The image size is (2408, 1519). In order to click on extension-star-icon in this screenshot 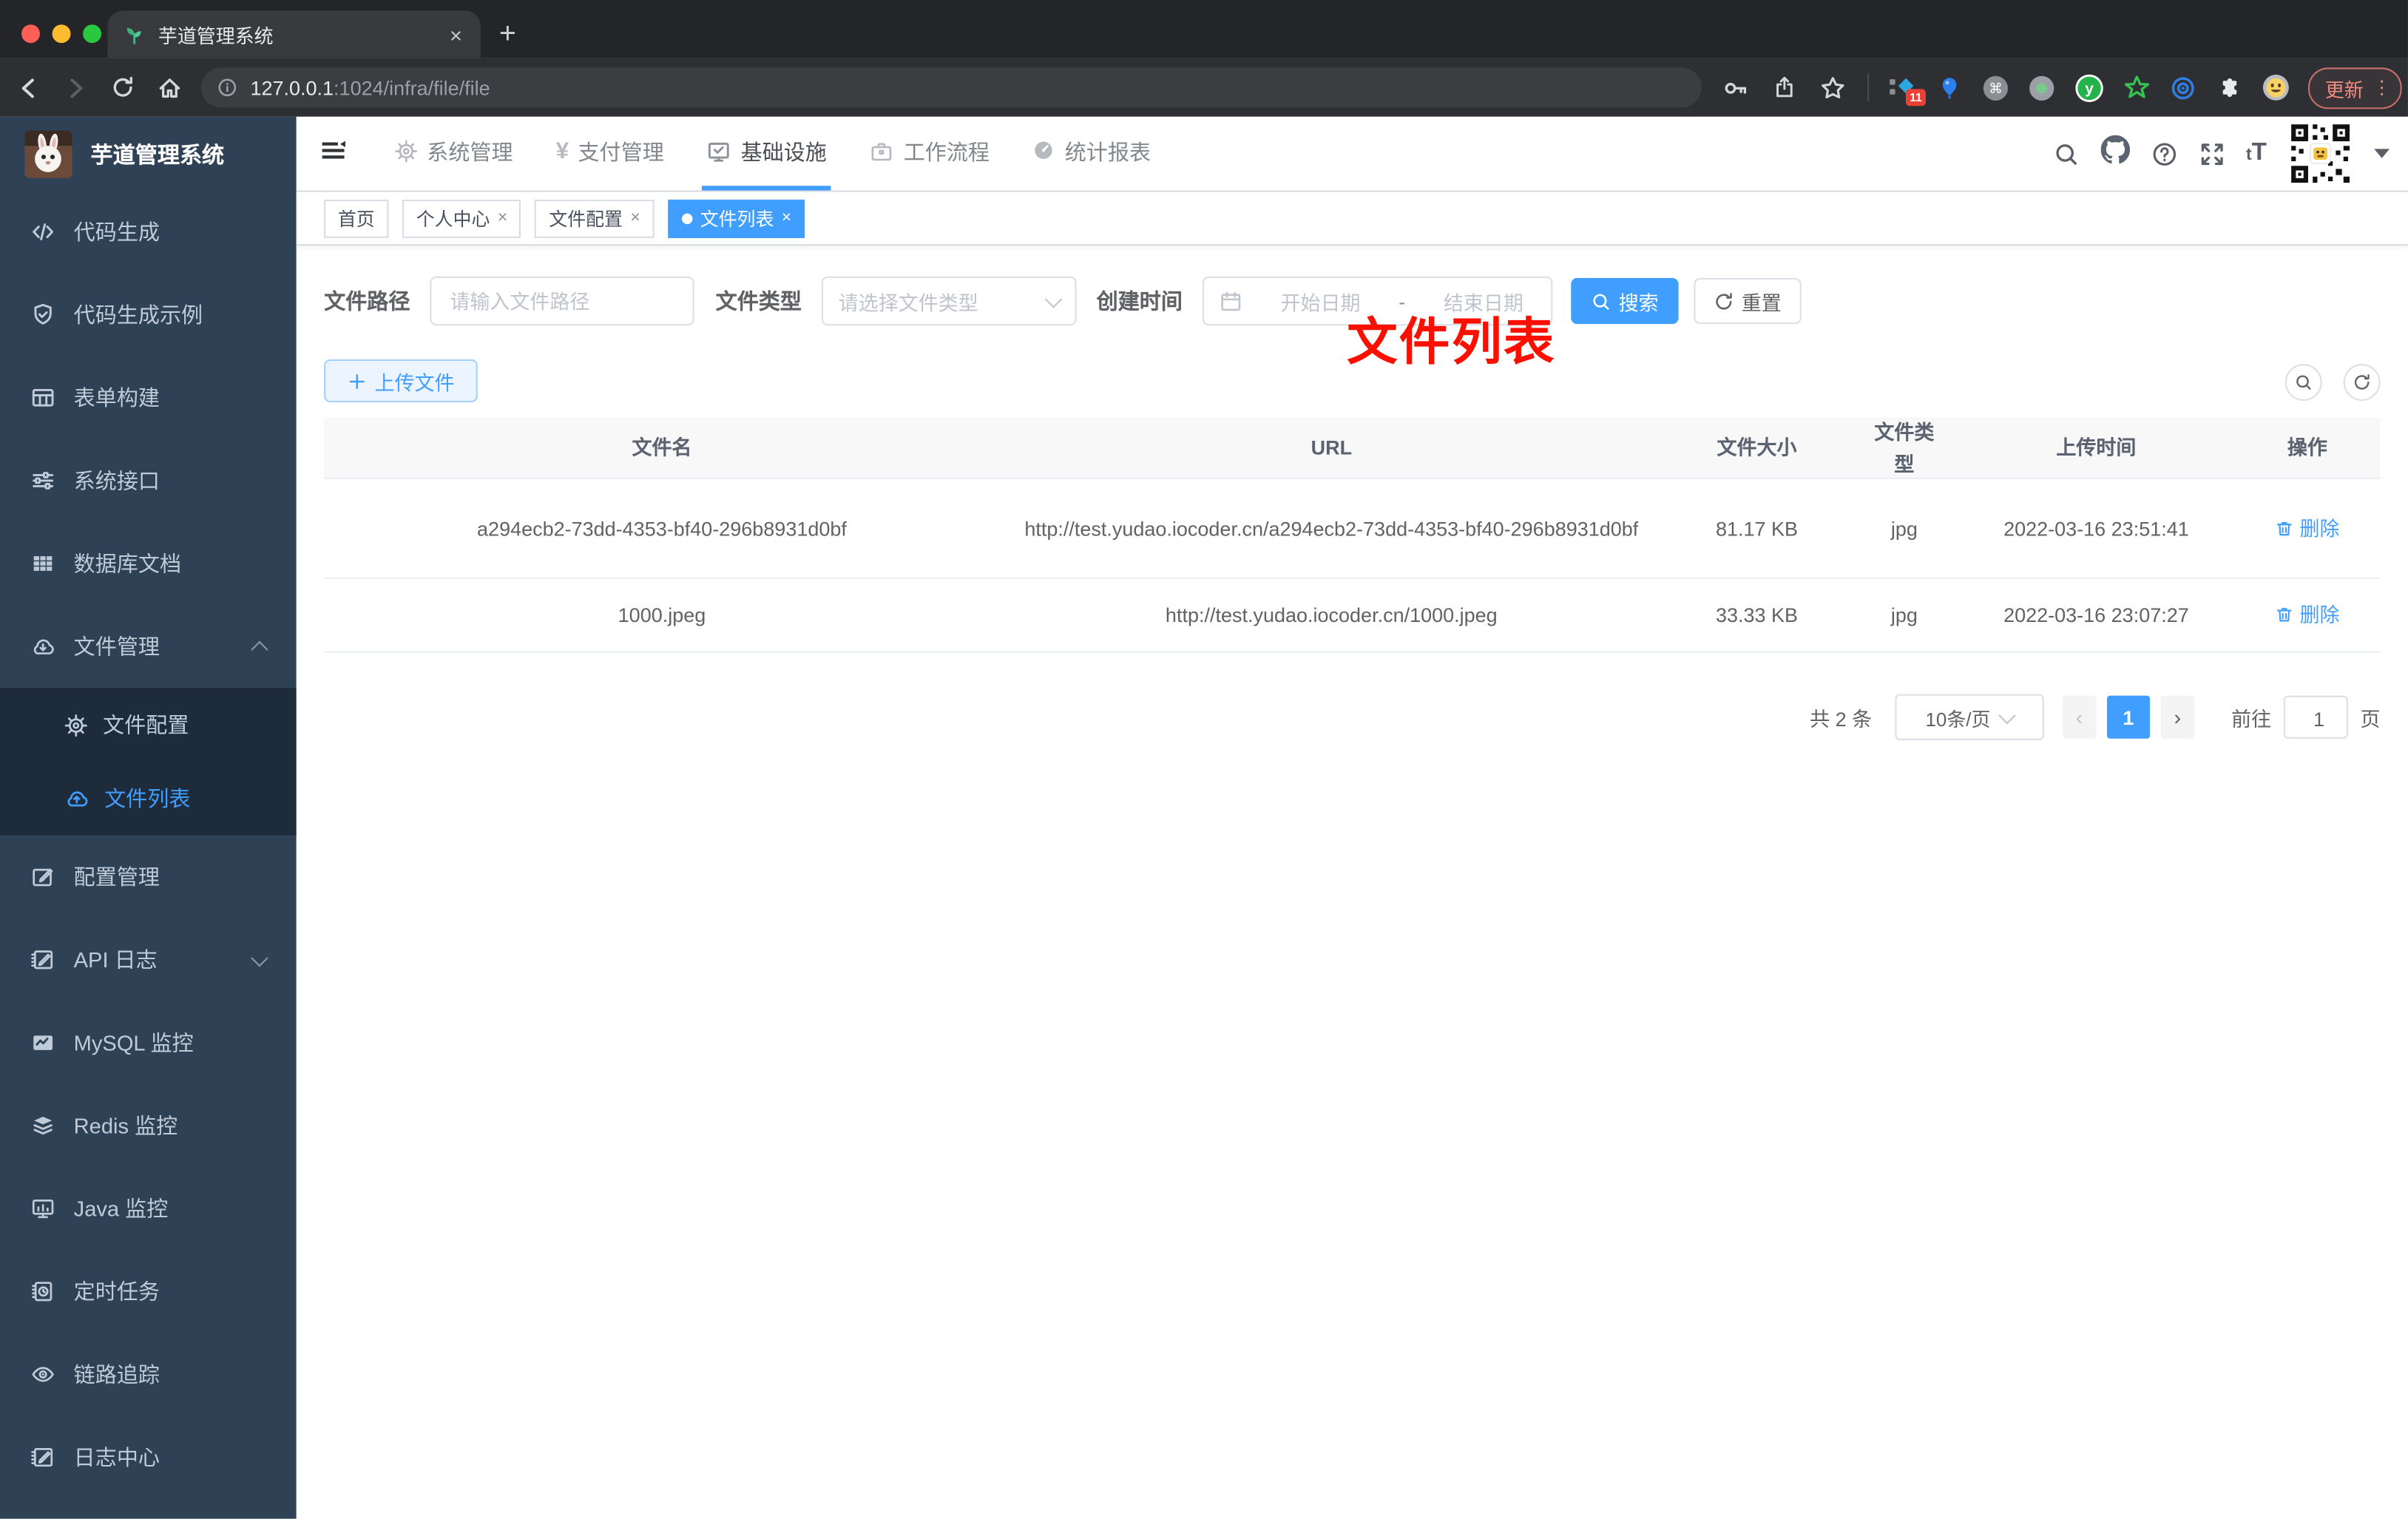, I will do `click(2137, 88)`.